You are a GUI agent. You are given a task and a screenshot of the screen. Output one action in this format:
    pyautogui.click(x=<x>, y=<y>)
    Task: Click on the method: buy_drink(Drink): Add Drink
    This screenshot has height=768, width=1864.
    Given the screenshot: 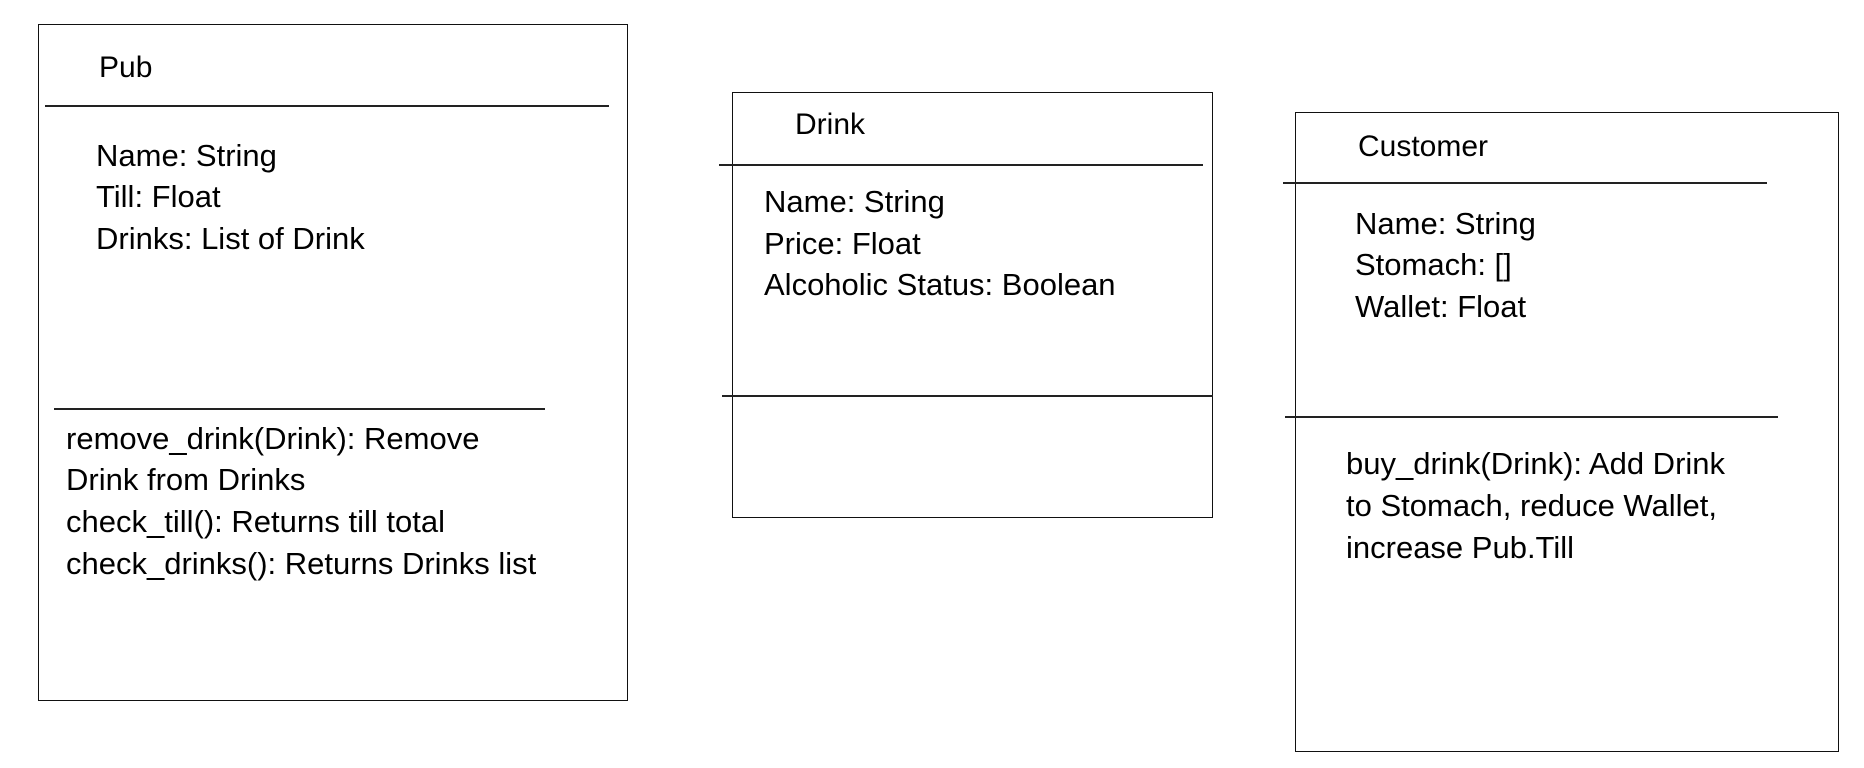 What is the action you would take?
    pyautogui.click(x=1536, y=463)
    